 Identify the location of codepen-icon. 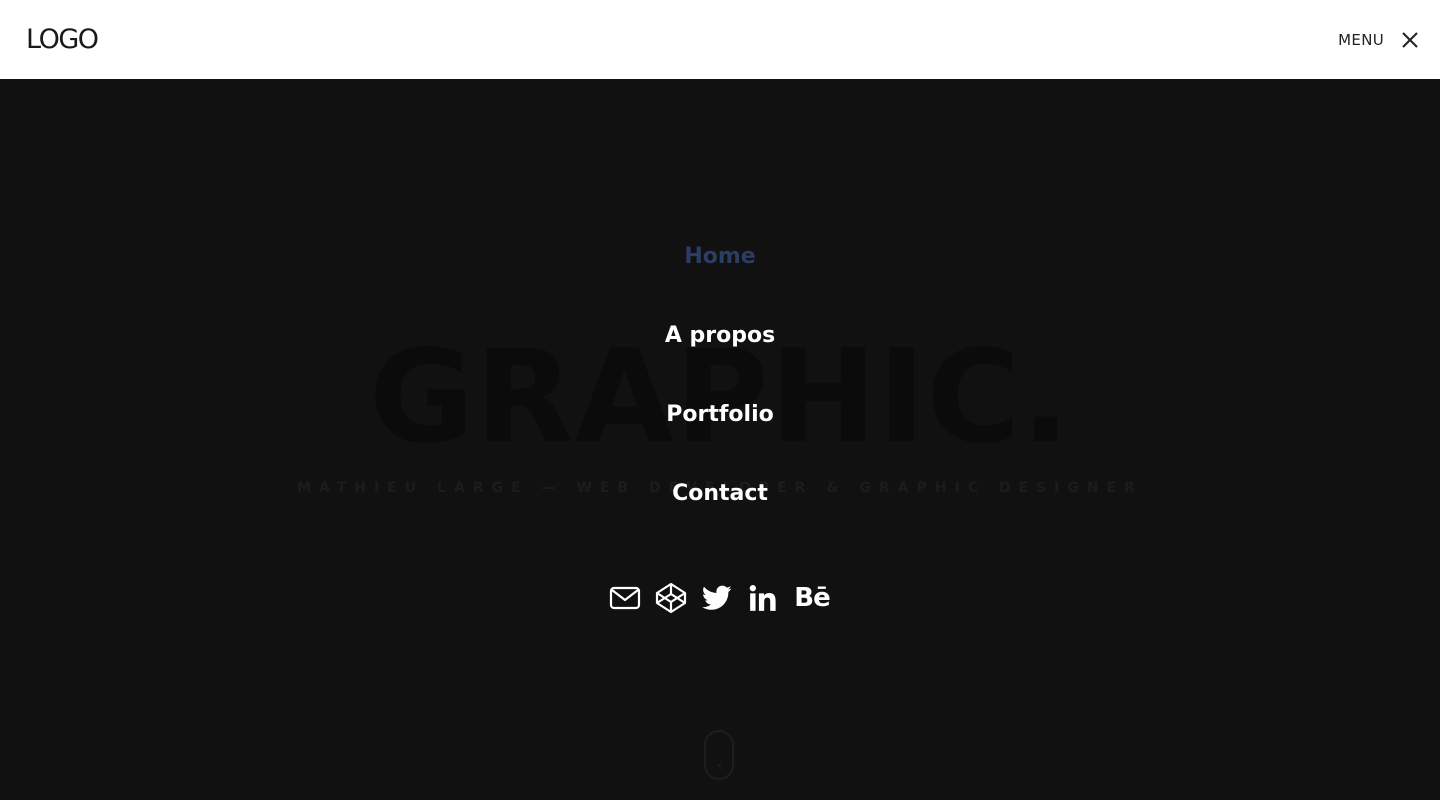
(671, 598).